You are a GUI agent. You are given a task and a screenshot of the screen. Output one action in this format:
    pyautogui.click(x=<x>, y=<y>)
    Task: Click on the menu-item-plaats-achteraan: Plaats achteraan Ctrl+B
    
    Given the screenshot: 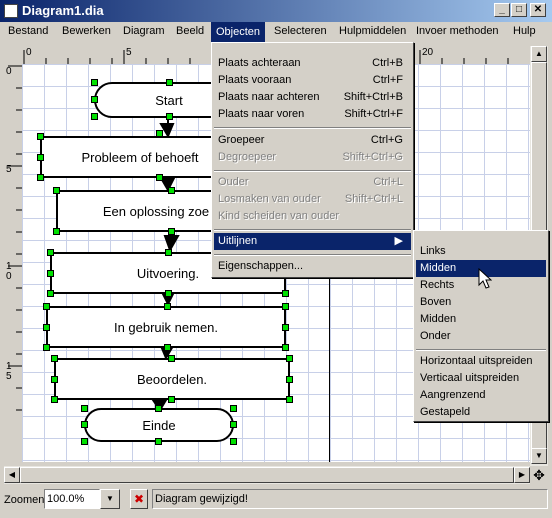 What is the action you would take?
    pyautogui.click(x=312, y=63)
    